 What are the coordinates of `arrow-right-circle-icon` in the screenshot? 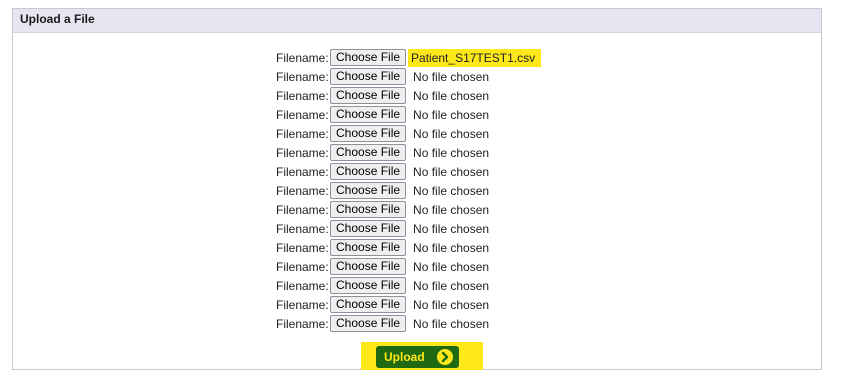 It's located at (445, 357).